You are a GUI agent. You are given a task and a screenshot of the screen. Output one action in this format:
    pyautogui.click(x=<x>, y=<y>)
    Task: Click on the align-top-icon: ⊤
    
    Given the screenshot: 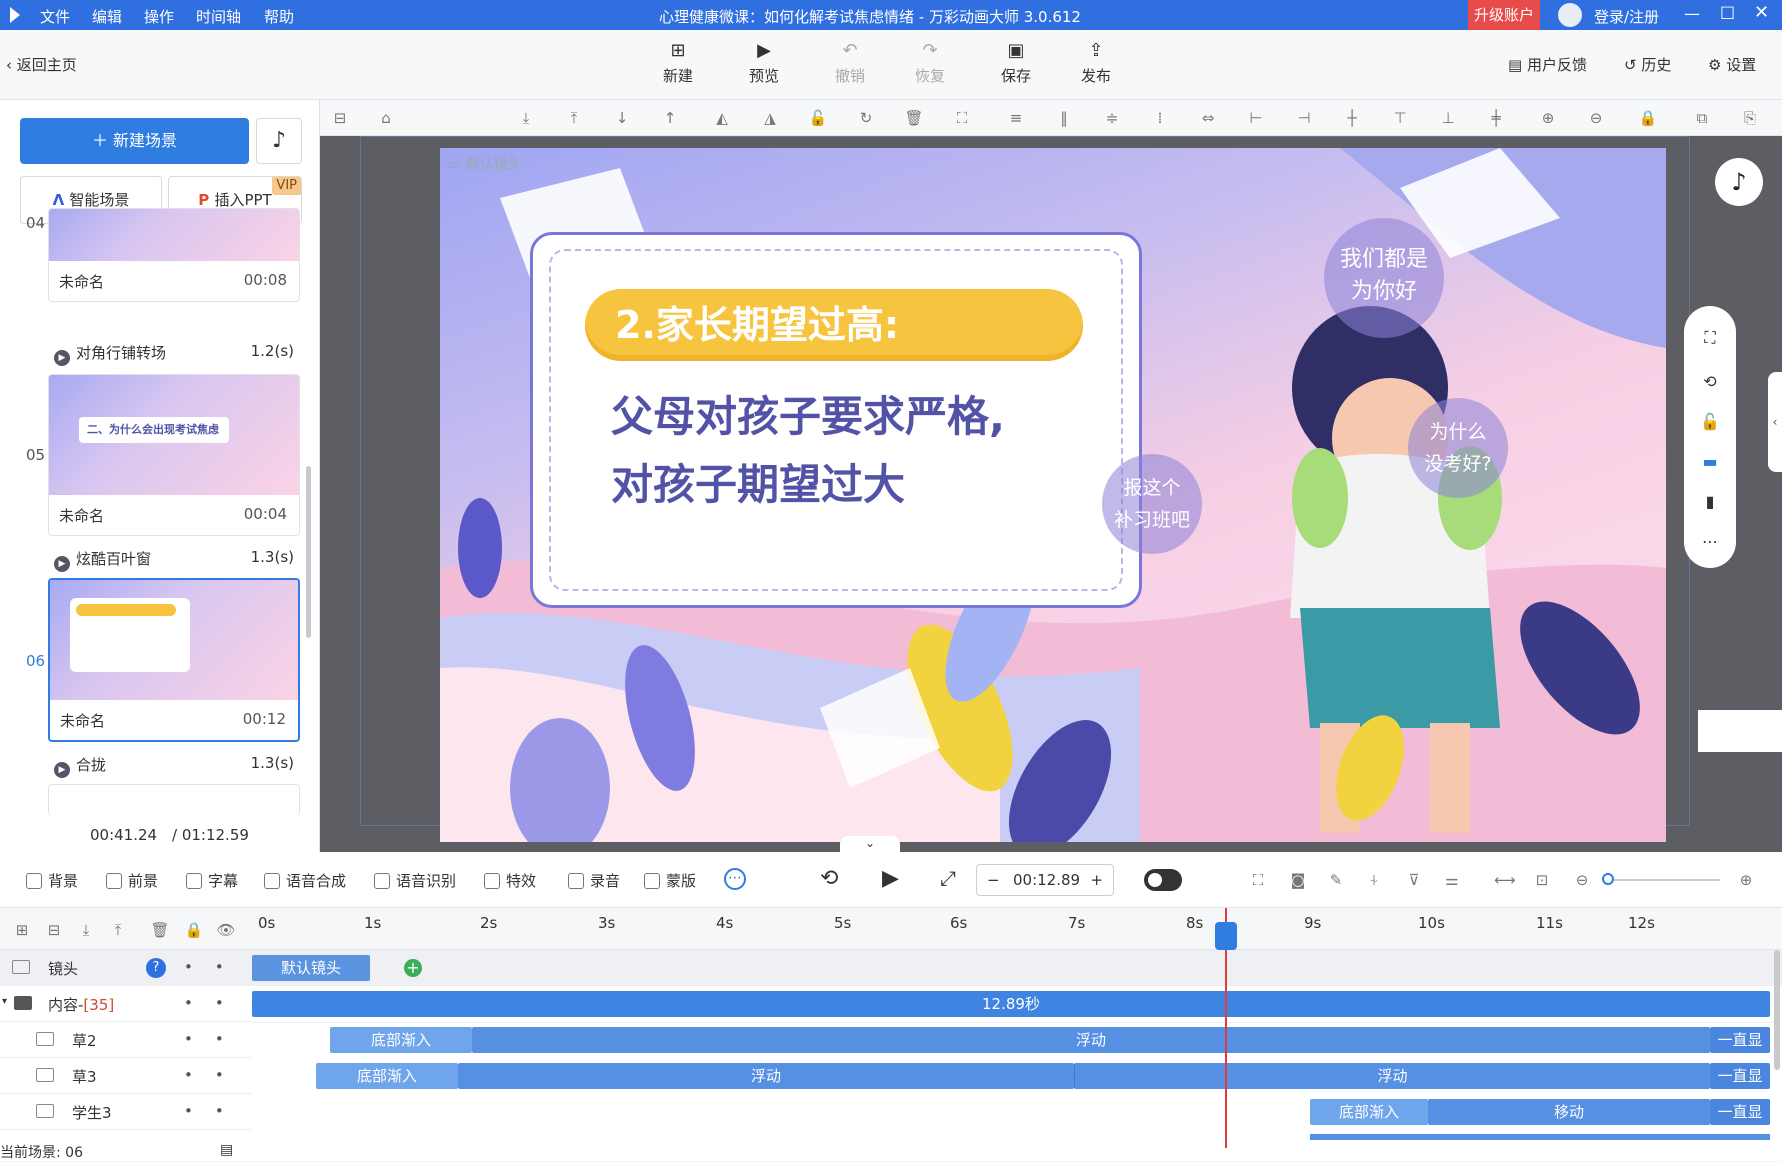 What is the action you would take?
    pyautogui.click(x=1400, y=118)
    